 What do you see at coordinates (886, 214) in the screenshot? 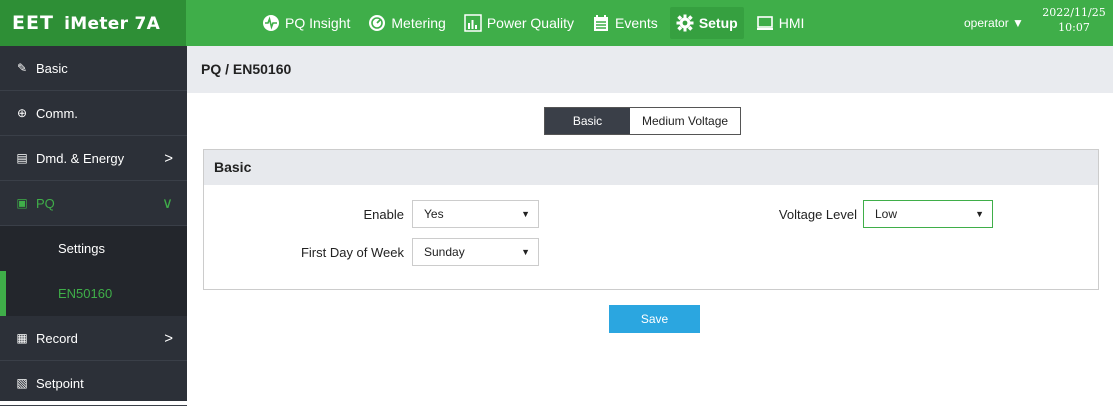
I see `voltage-level-value: Low` at bounding box center [886, 214].